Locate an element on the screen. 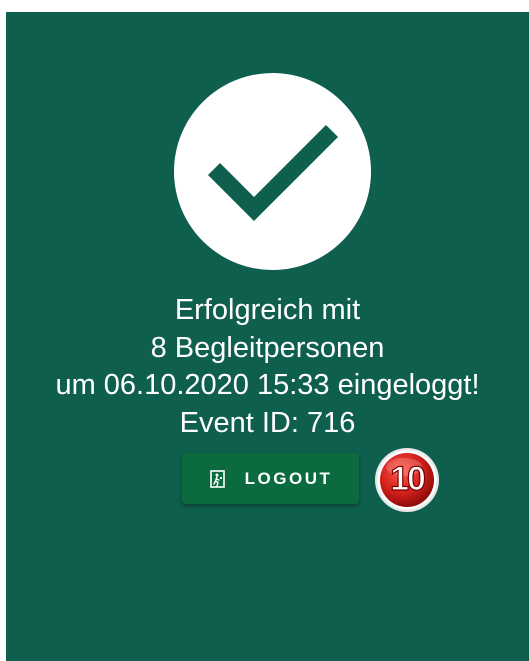 The height and width of the screenshot is (661, 529). counter-badge: 10 is located at coordinates (407, 480).